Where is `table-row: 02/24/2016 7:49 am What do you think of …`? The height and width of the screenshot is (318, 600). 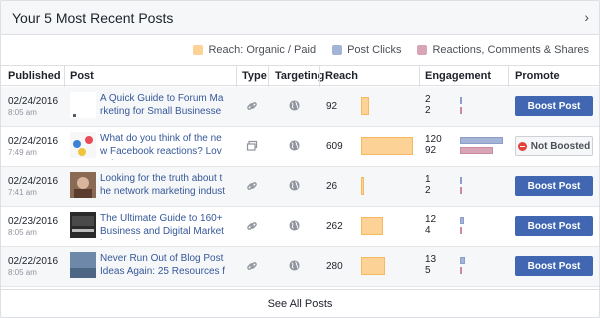 table-row: 02/24/2016 7:49 am What do you think of … is located at coordinates (300, 147).